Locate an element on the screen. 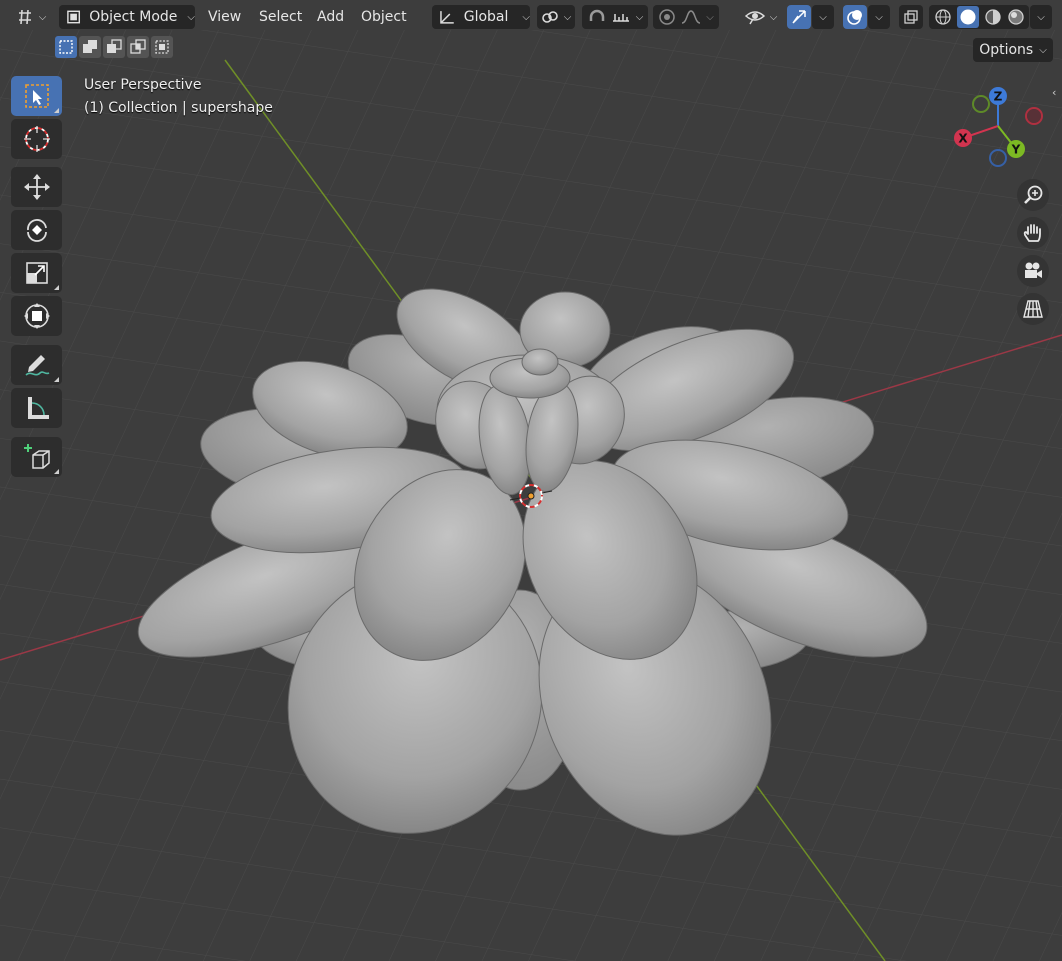 Image resolution: width=1062 pixels, height=961 pixels. select-difference-icon is located at coordinates (138, 46).